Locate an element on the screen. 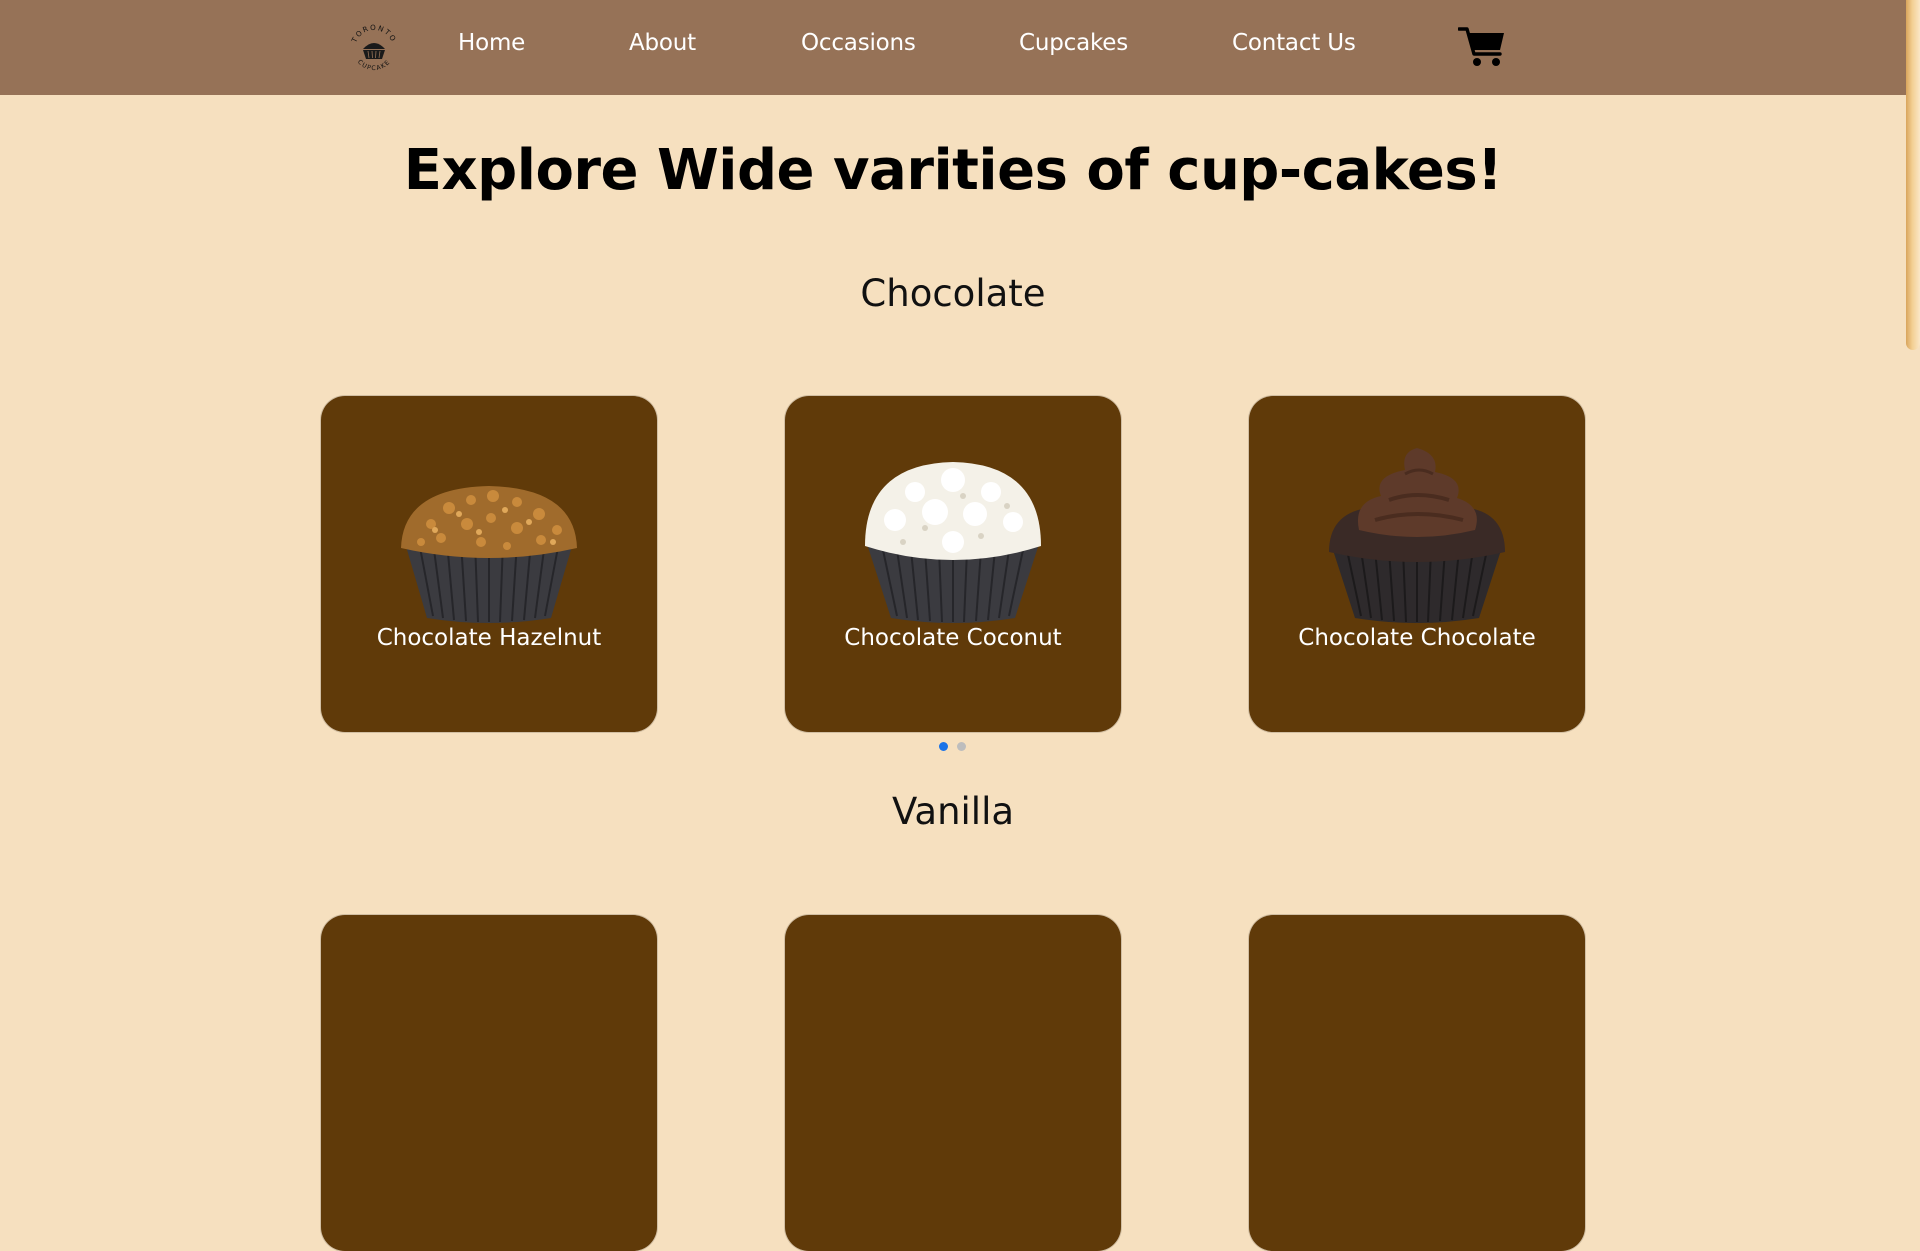 The height and width of the screenshot is (1251, 1920). chocolate-cupcake-image is located at coordinates (1417, 535).